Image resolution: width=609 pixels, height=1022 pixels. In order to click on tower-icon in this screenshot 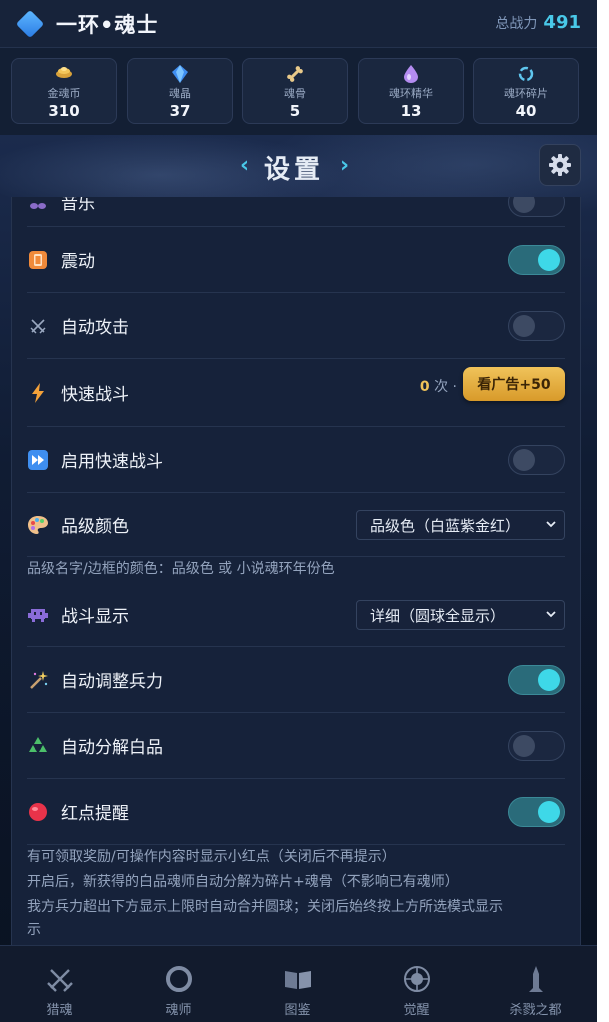, I will do `click(535, 979)`.